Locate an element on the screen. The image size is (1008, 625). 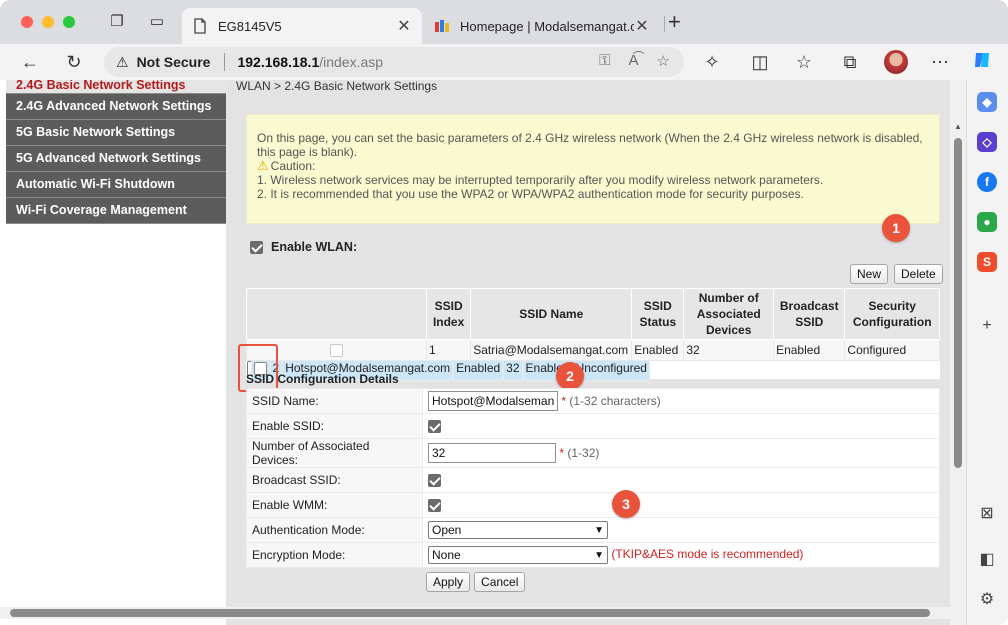
new-ssid-button: New is located at coordinates (869, 274).